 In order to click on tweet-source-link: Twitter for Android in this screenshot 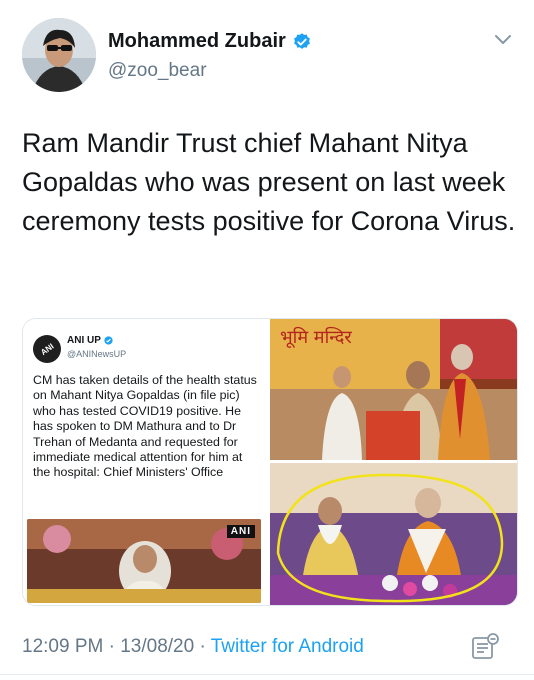, I will do `click(287, 646)`.